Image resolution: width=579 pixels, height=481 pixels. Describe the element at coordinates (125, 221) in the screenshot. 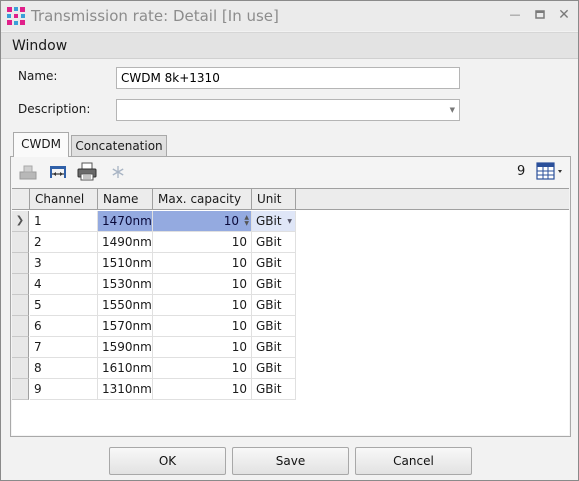

I see `cell-name: 1470nm` at that location.